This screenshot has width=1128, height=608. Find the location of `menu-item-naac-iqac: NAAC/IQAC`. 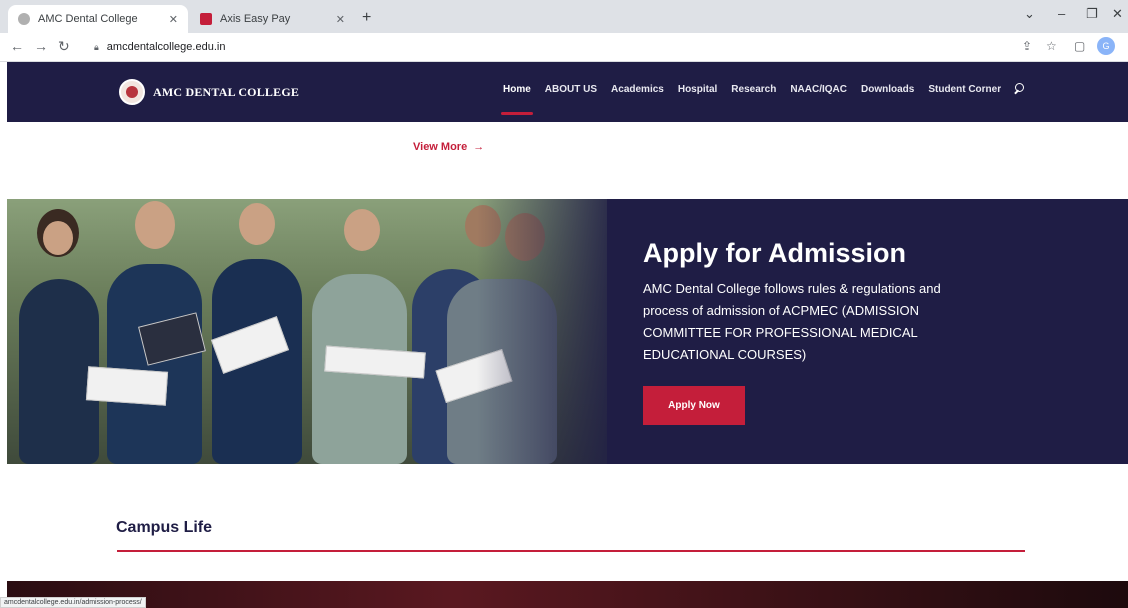

menu-item-naac-iqac: NAAC/IQAC is located at coordinates (818, 89).